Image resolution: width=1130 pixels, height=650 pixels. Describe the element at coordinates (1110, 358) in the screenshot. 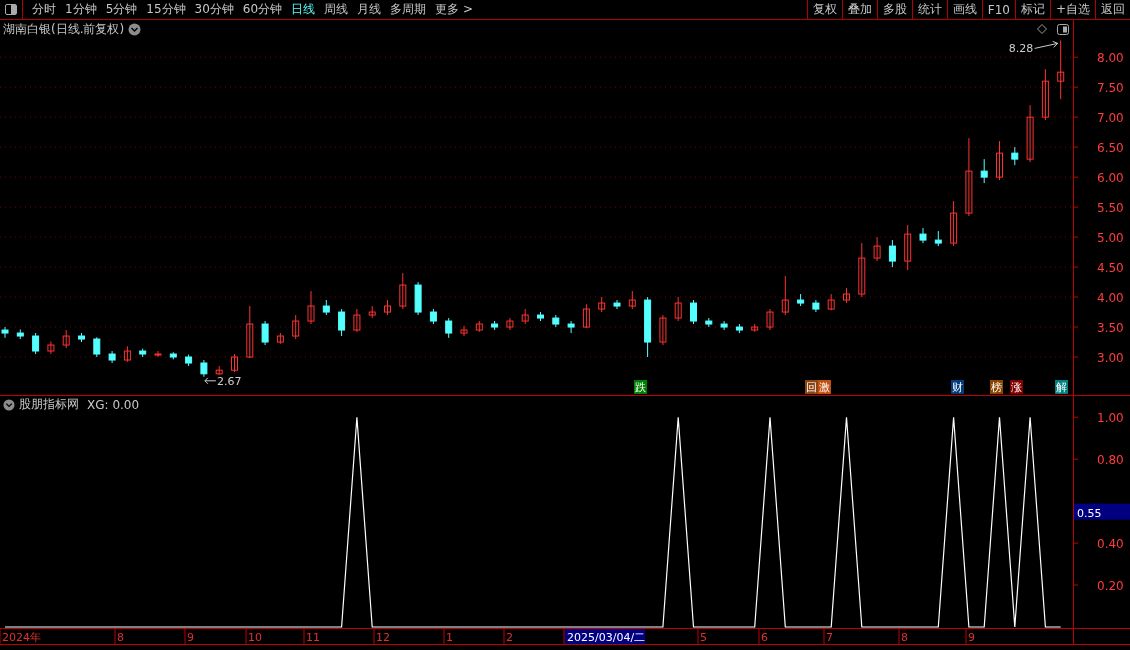

I see `axis-label: 3.00` at that location.